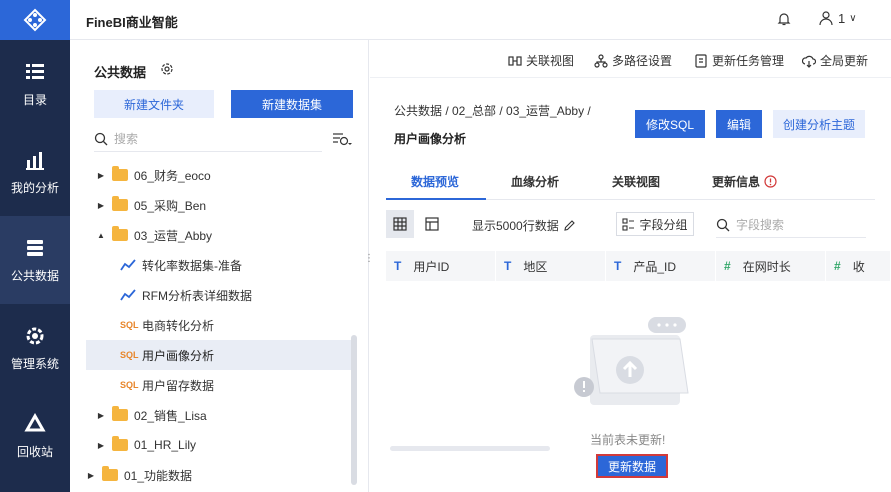 This screenshot has height=492, width=891. I want to click on table-header: T 用户ID T 地区 T 产品_ID # 在网时长 # 收, so click(638, 266).